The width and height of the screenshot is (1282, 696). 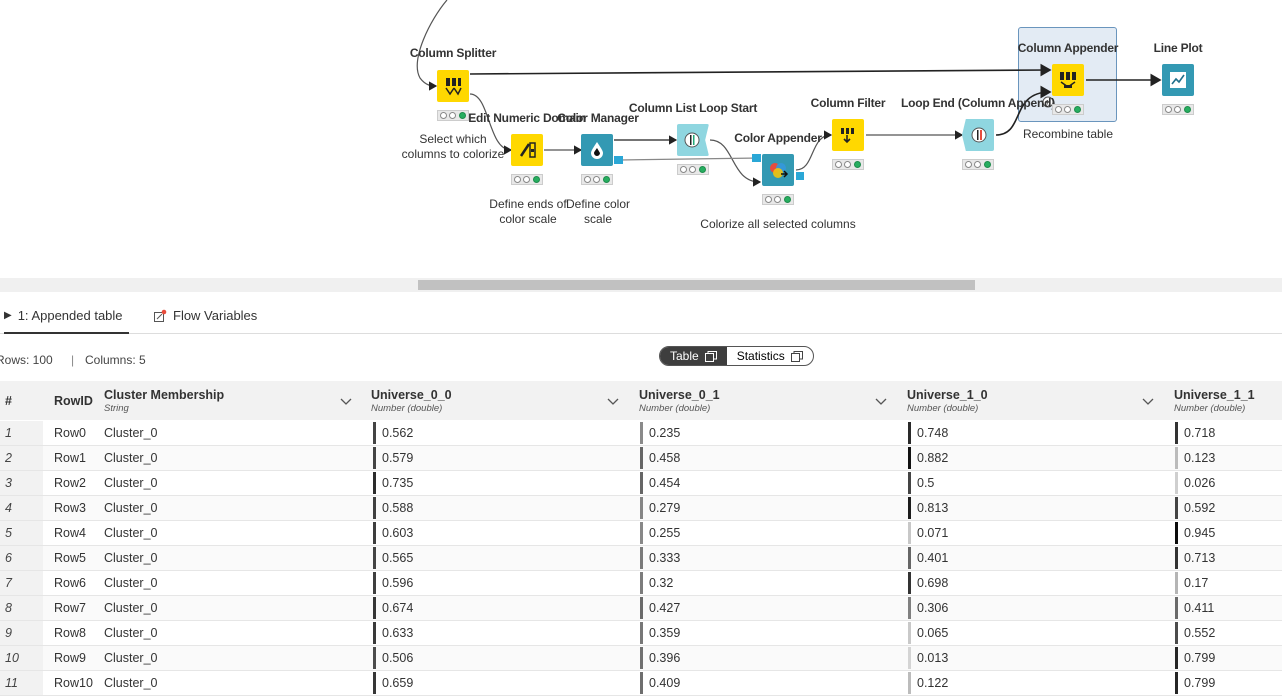 What do you see at coordinates (693, 356) in the screenshot?
I see `toggle-table: Table` at bounding box center [693, 356].